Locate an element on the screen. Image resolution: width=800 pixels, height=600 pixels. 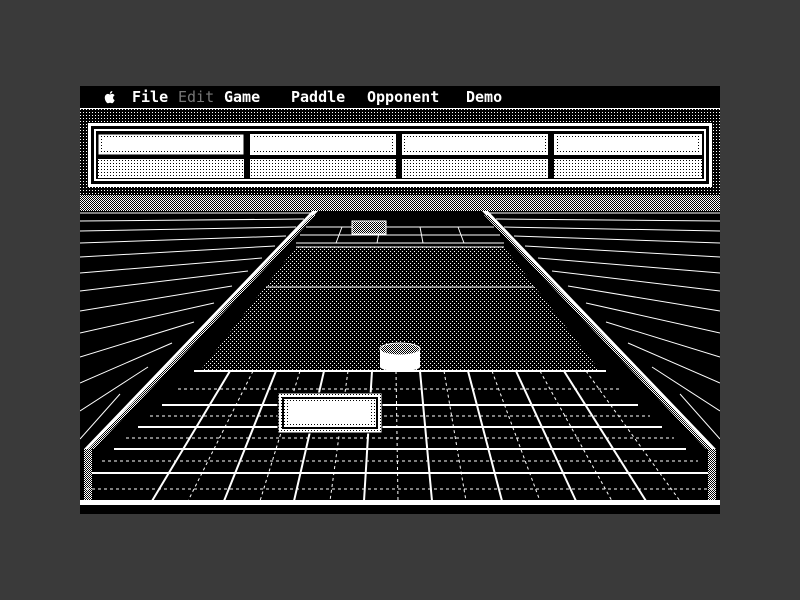
menu-file: File is located at coordinates (150, 97).